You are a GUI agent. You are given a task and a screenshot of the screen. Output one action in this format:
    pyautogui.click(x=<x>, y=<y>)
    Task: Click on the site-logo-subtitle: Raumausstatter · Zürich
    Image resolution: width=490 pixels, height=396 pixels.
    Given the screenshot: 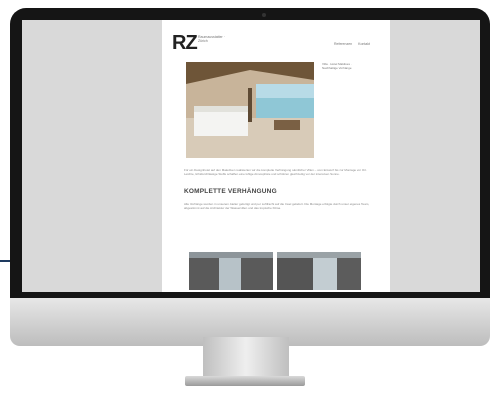 What is the action you would take?
    pyautogui.click(x=211, y=39)
    